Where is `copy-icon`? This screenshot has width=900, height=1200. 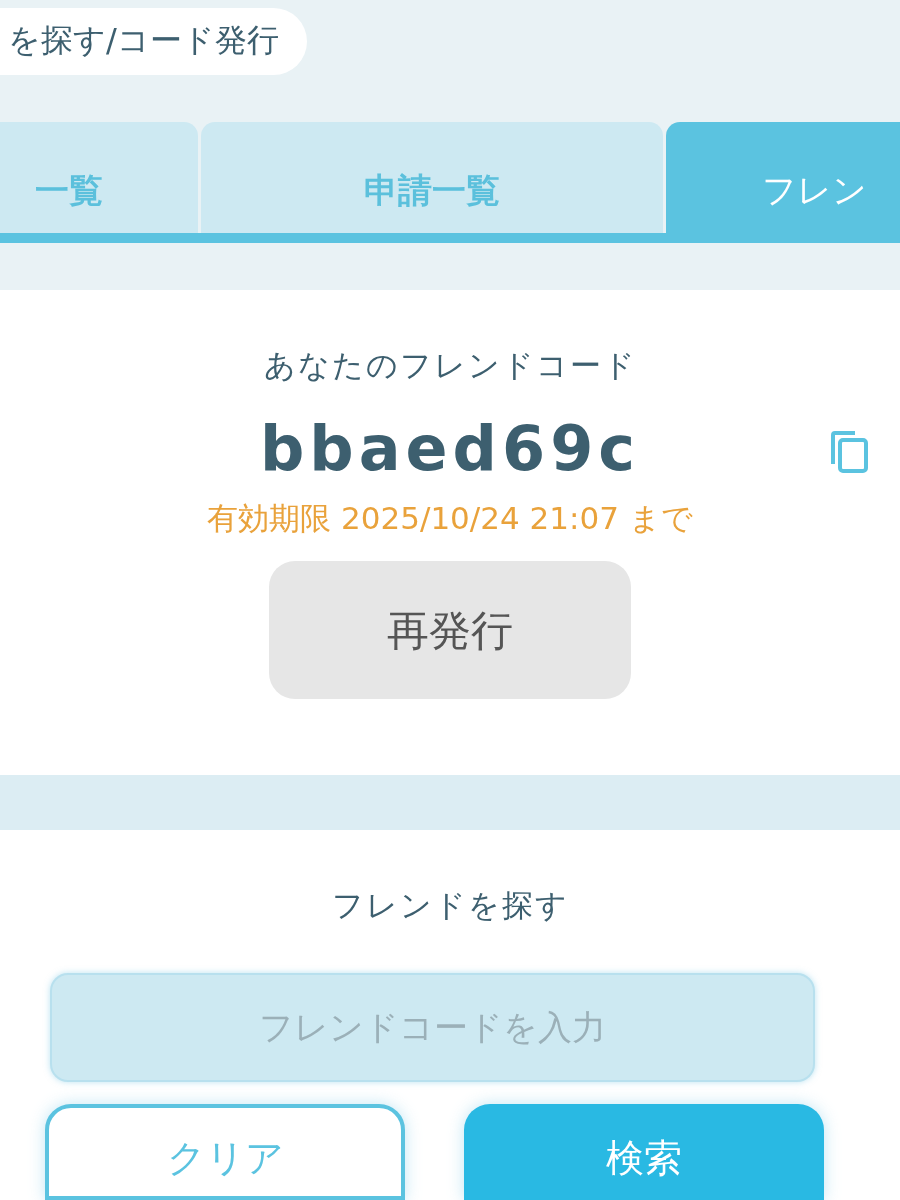 copy-icon is located at coordinates (849, 451).